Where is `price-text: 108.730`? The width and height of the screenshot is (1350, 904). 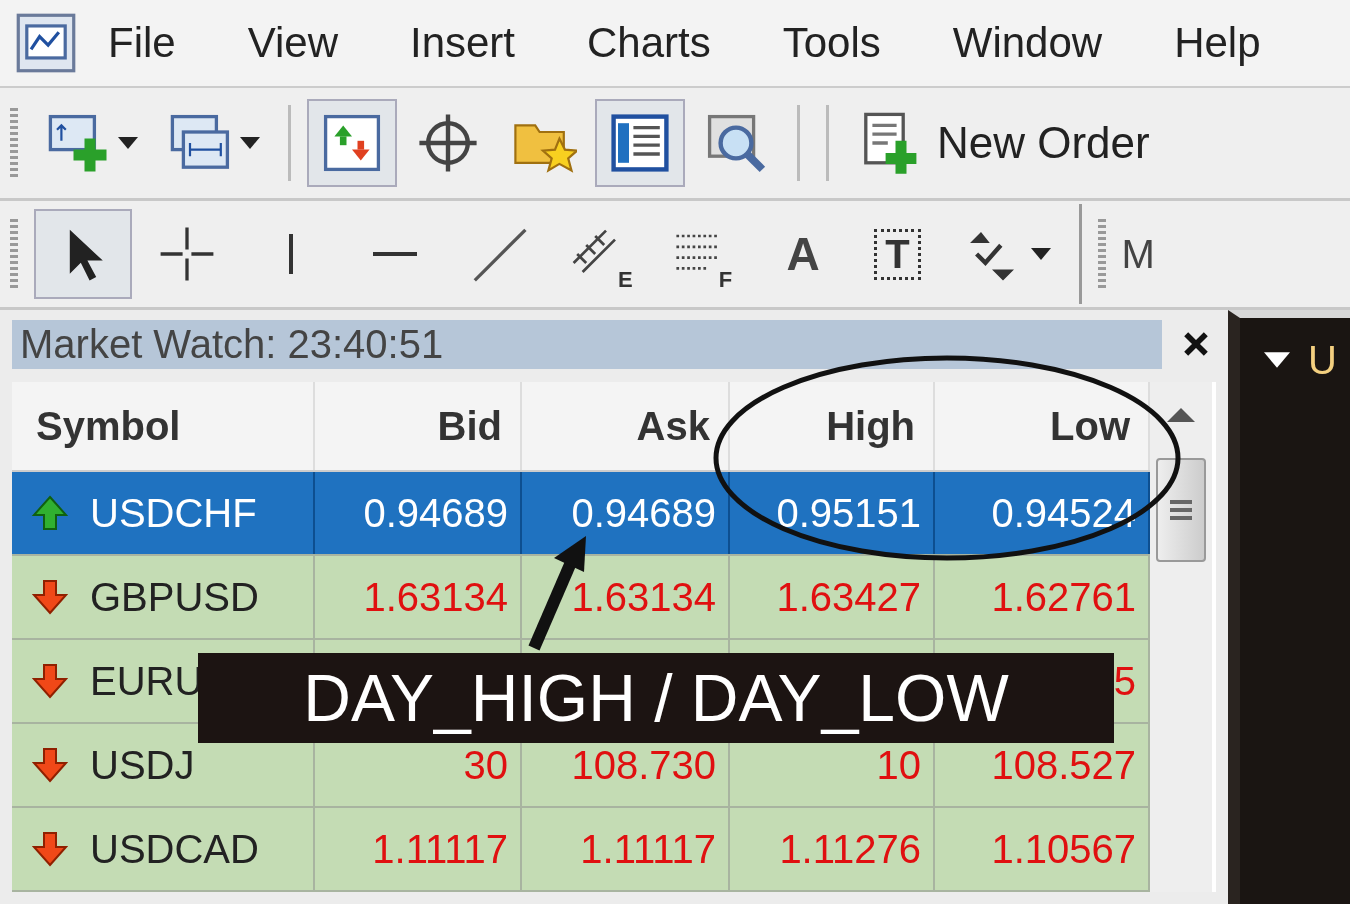
price-text: 108.730 is located at coordinates (643, 765).